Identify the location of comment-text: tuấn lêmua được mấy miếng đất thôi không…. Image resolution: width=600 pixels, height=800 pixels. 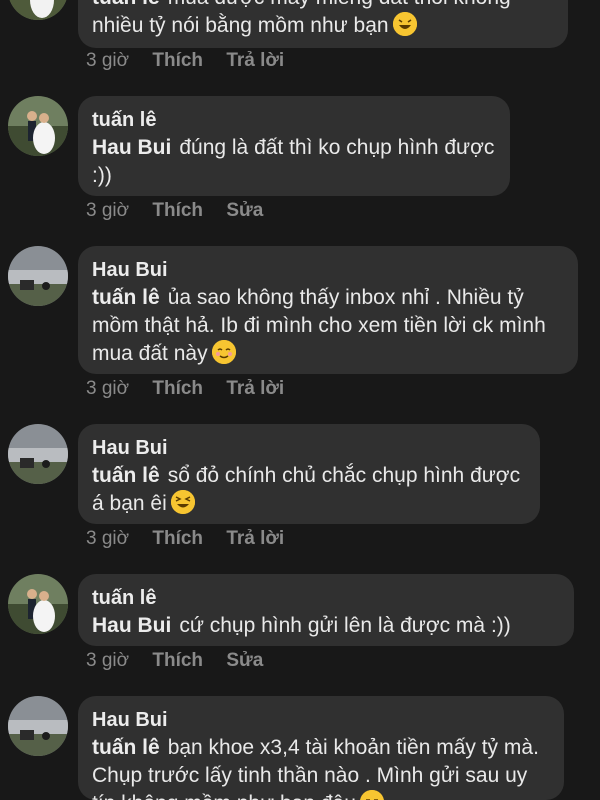
(323, 20).